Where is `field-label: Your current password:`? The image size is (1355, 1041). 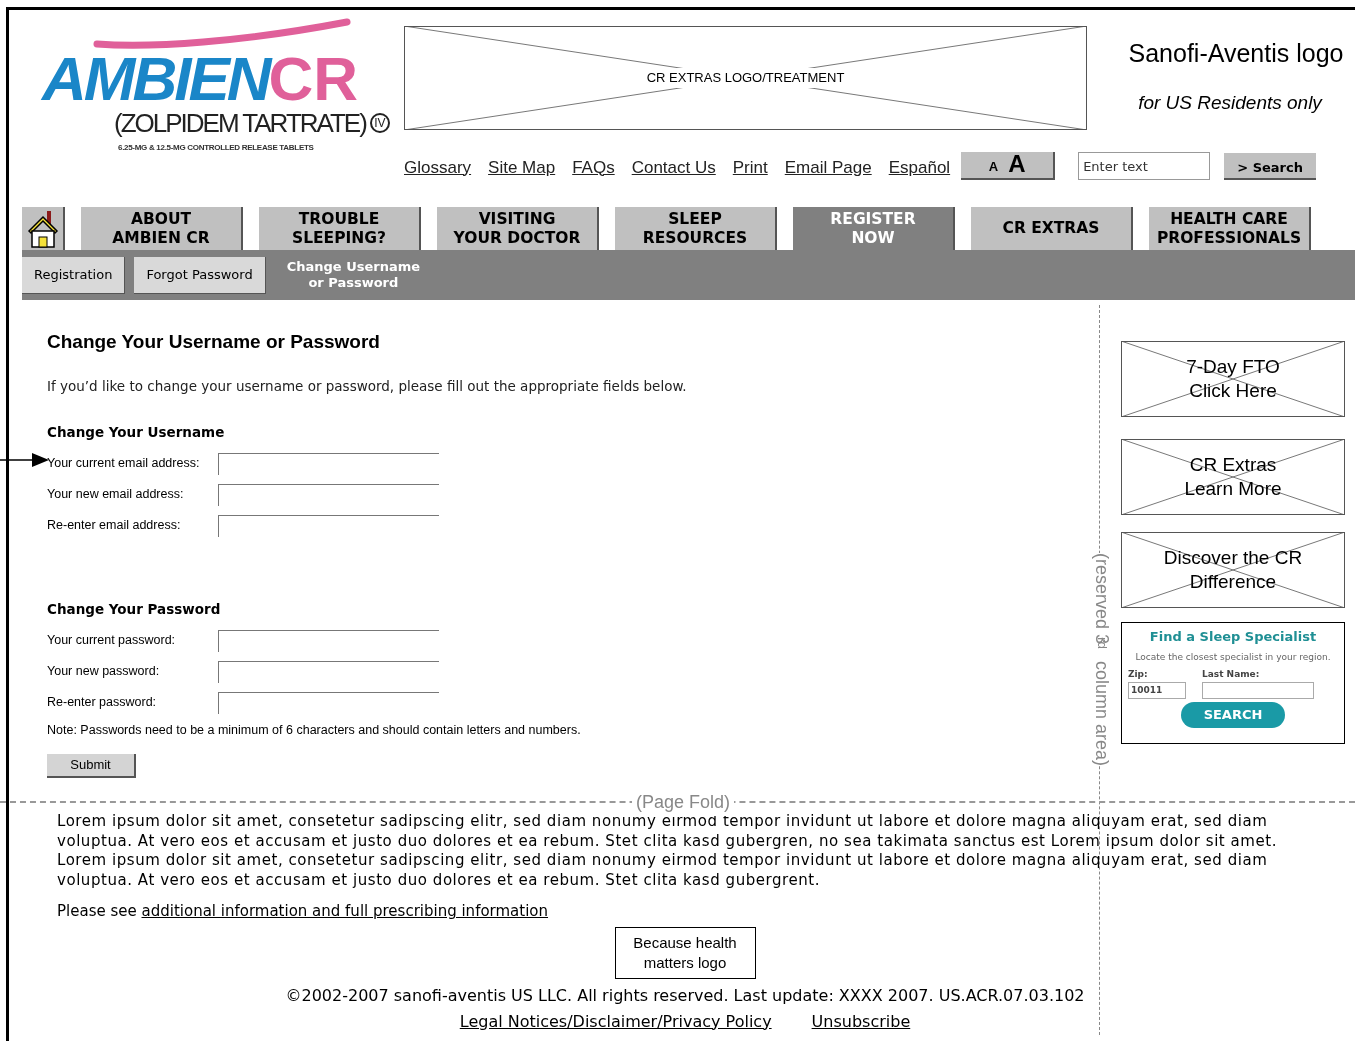 field-label: Your current password: is located at coordinates (112, 641).